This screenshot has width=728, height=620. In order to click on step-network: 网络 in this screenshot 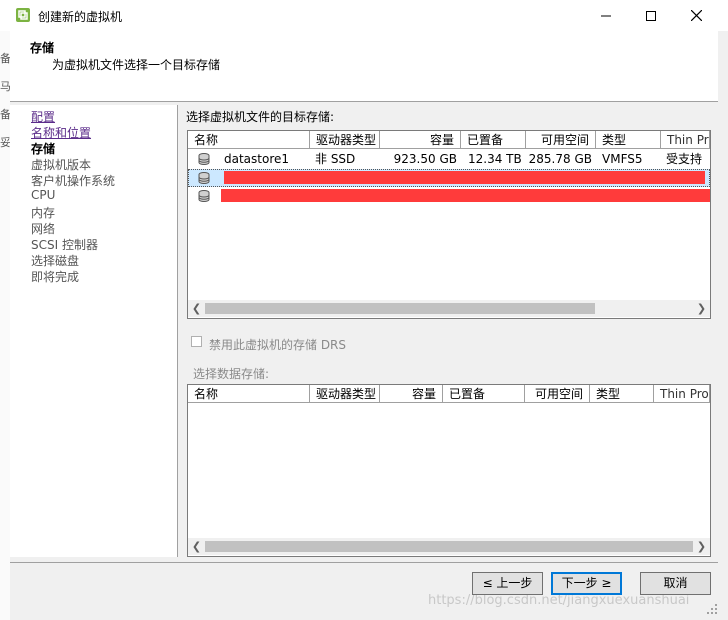, I will do `click(43, 229)`.